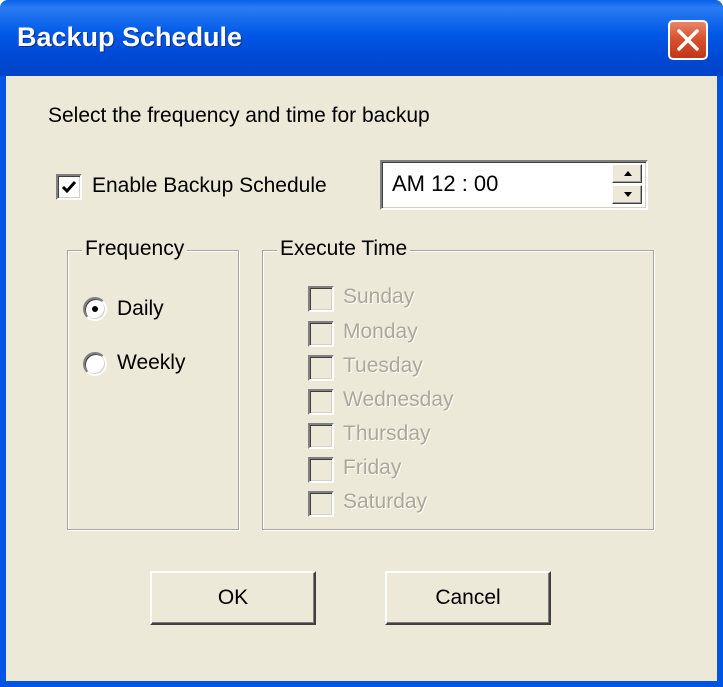 The height and width of the screenshot is (687, 723). I want to click on radio-daily, so click(95, 309).